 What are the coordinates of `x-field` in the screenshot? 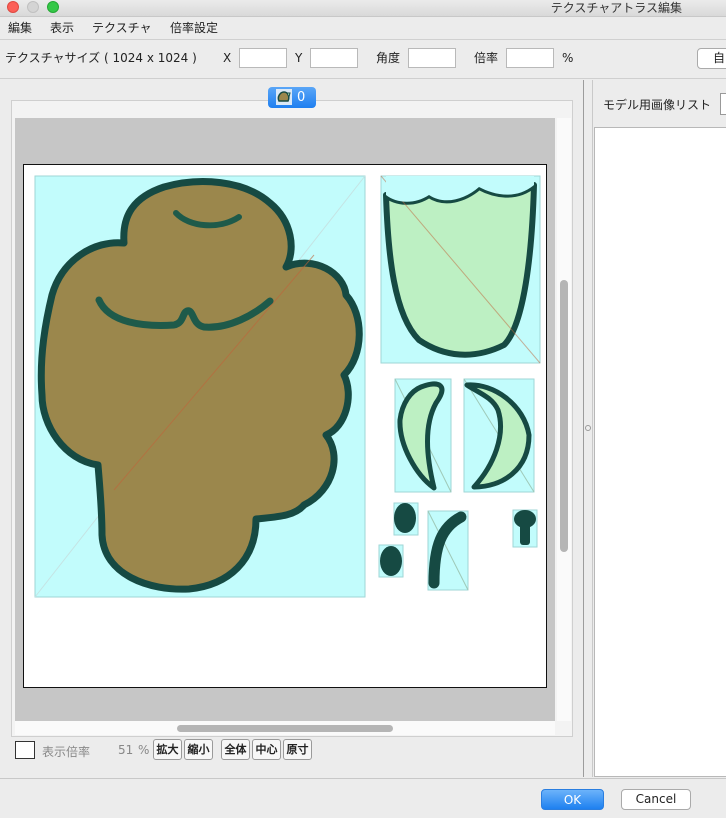 It's located at (263, 58).